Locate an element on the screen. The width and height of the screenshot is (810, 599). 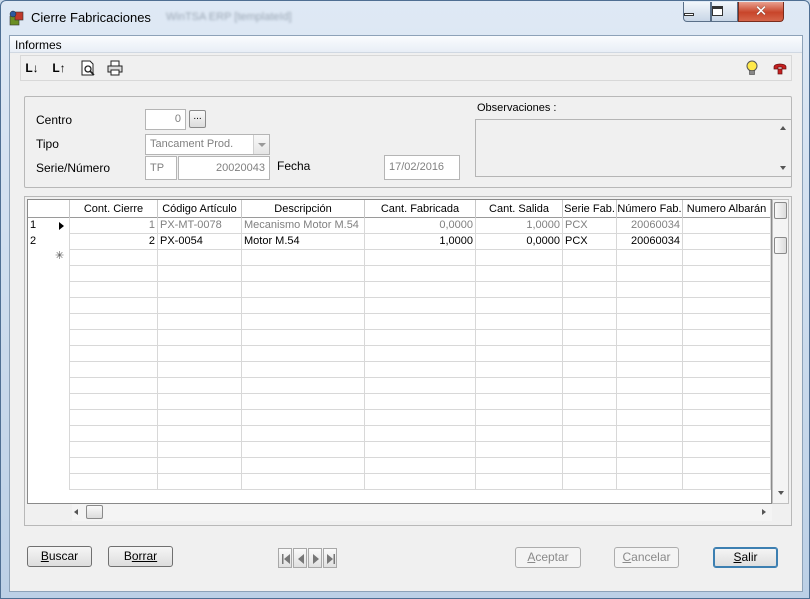
cancelar-button: Cancelar is located at coordinates (646, 557).